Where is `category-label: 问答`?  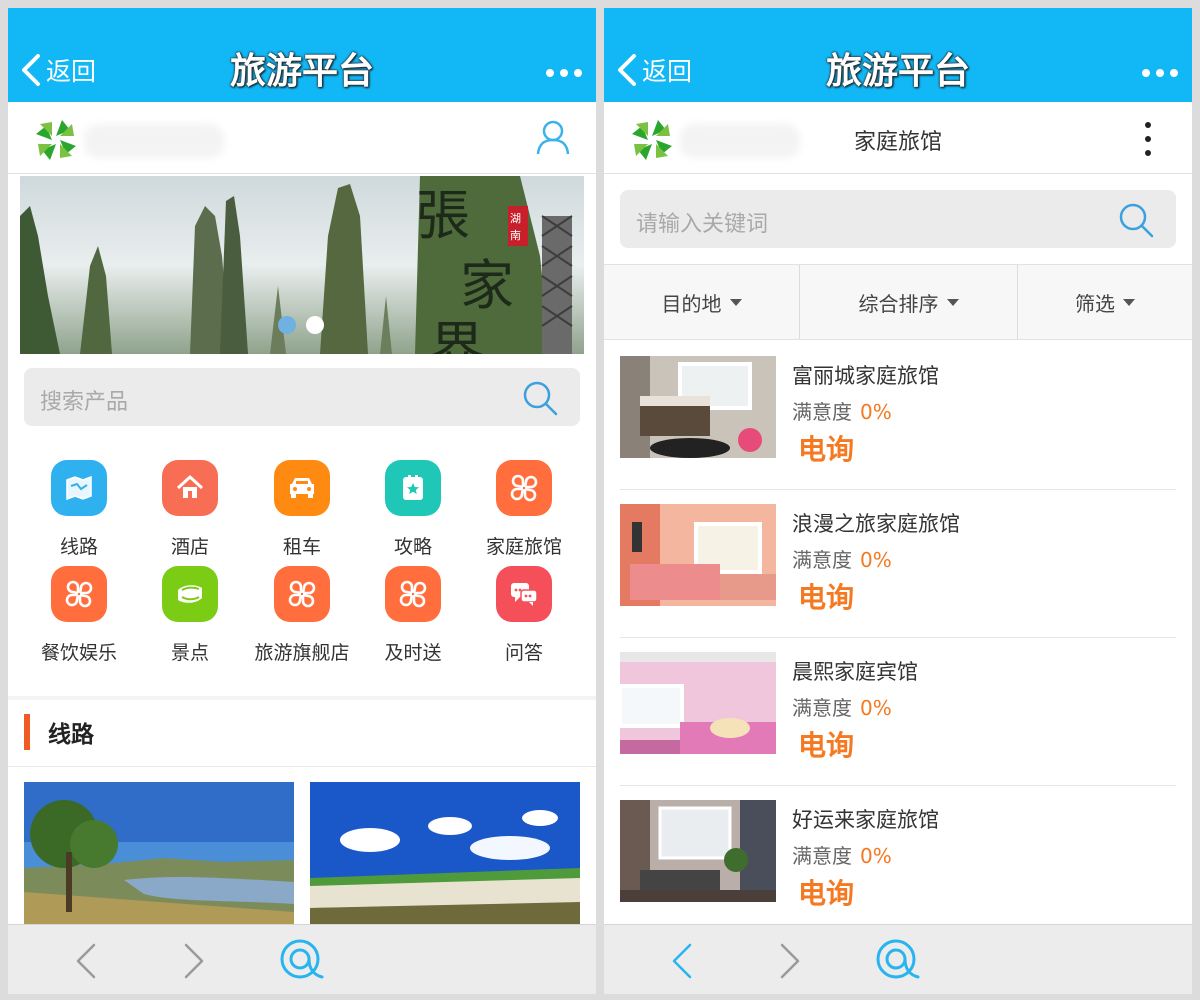 category-label: 问答 is located at coordinates (523, 653).